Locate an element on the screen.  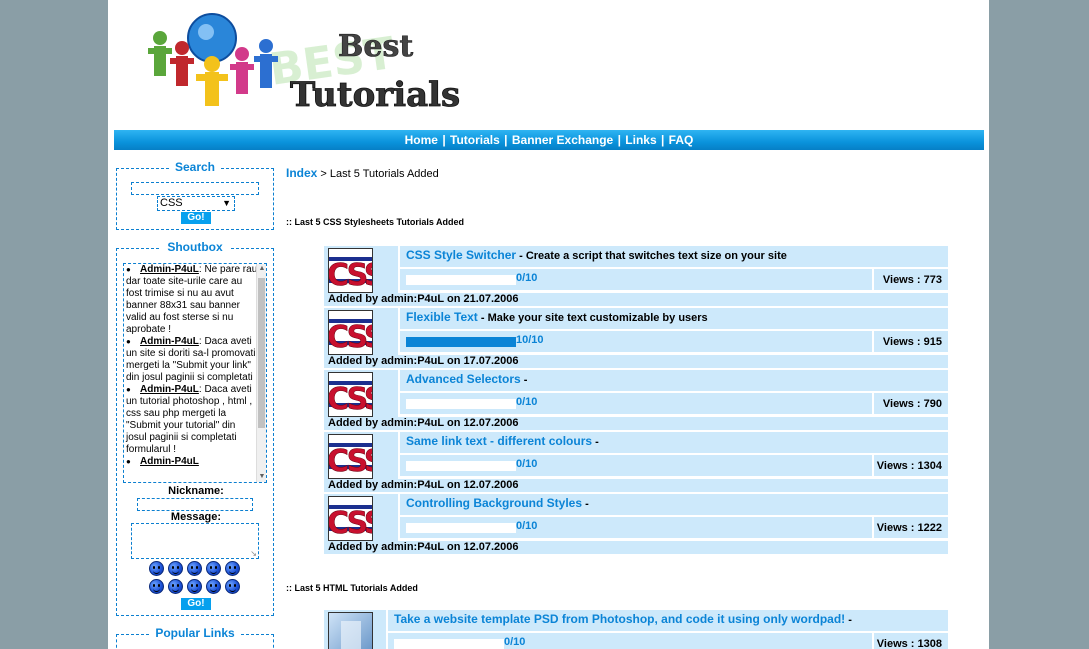
logo-text-tutorials: Tutorials is located at coordinates (375, 95).